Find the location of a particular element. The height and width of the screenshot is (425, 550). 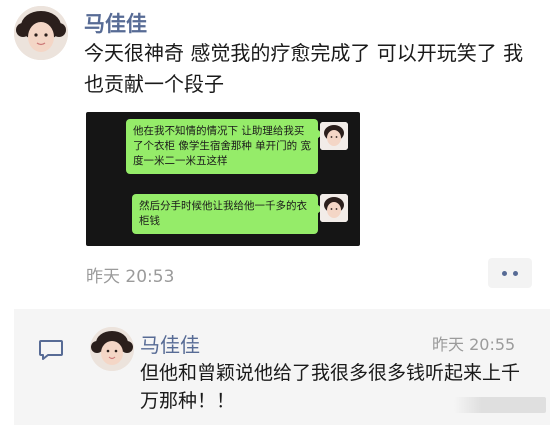

comment-bubble-icon is located at coordinates (51, 350).